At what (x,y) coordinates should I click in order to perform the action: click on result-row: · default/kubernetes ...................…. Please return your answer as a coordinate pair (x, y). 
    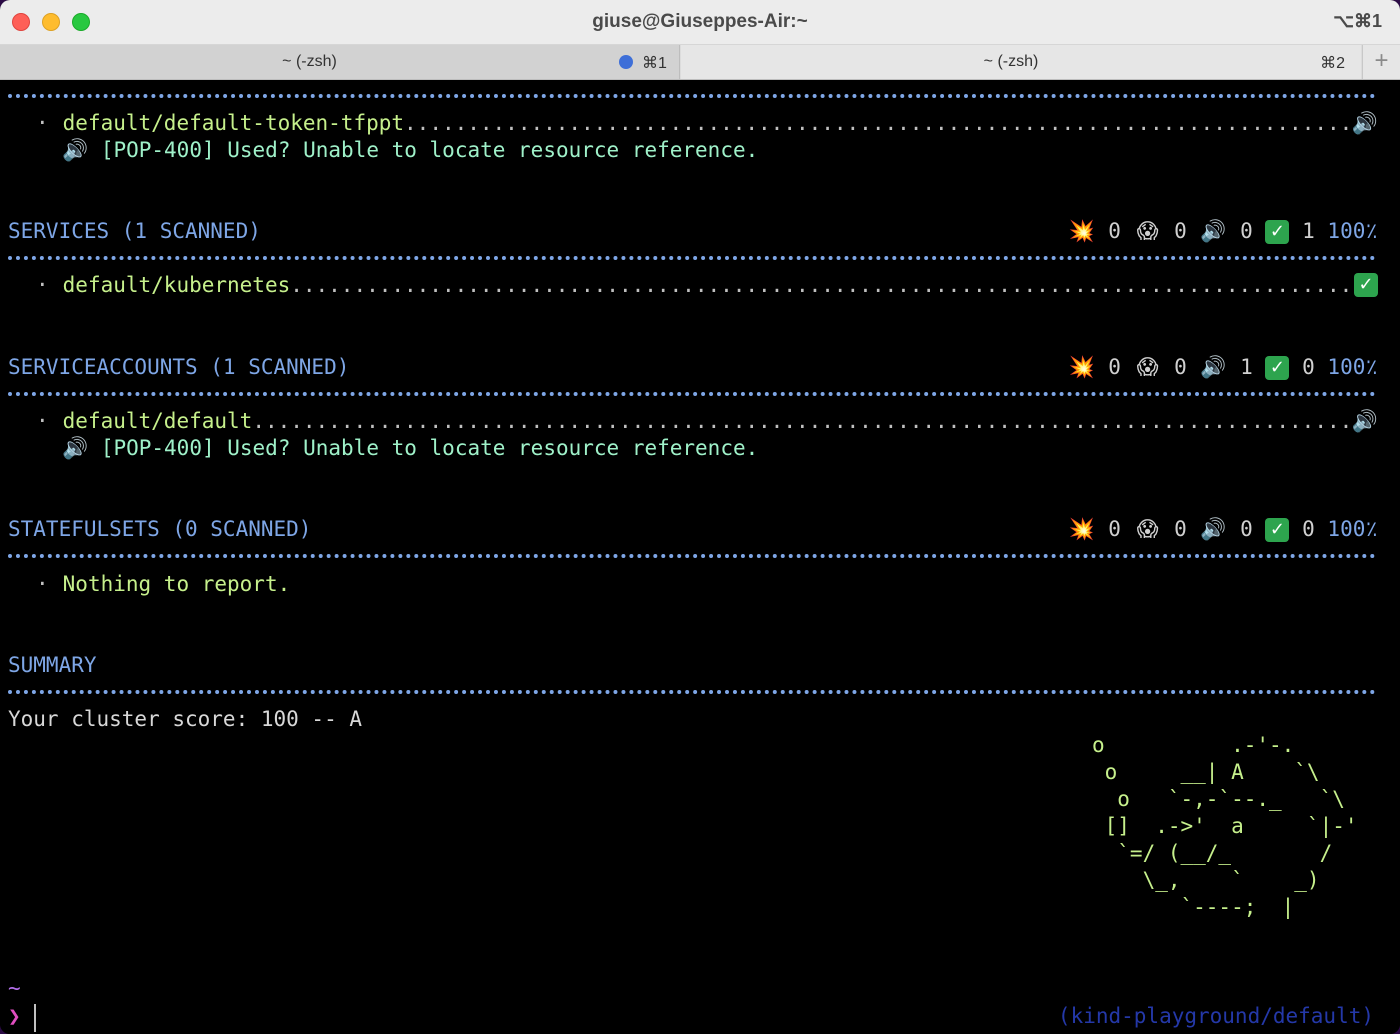
    Looking at the image, I should click on (707, 285).